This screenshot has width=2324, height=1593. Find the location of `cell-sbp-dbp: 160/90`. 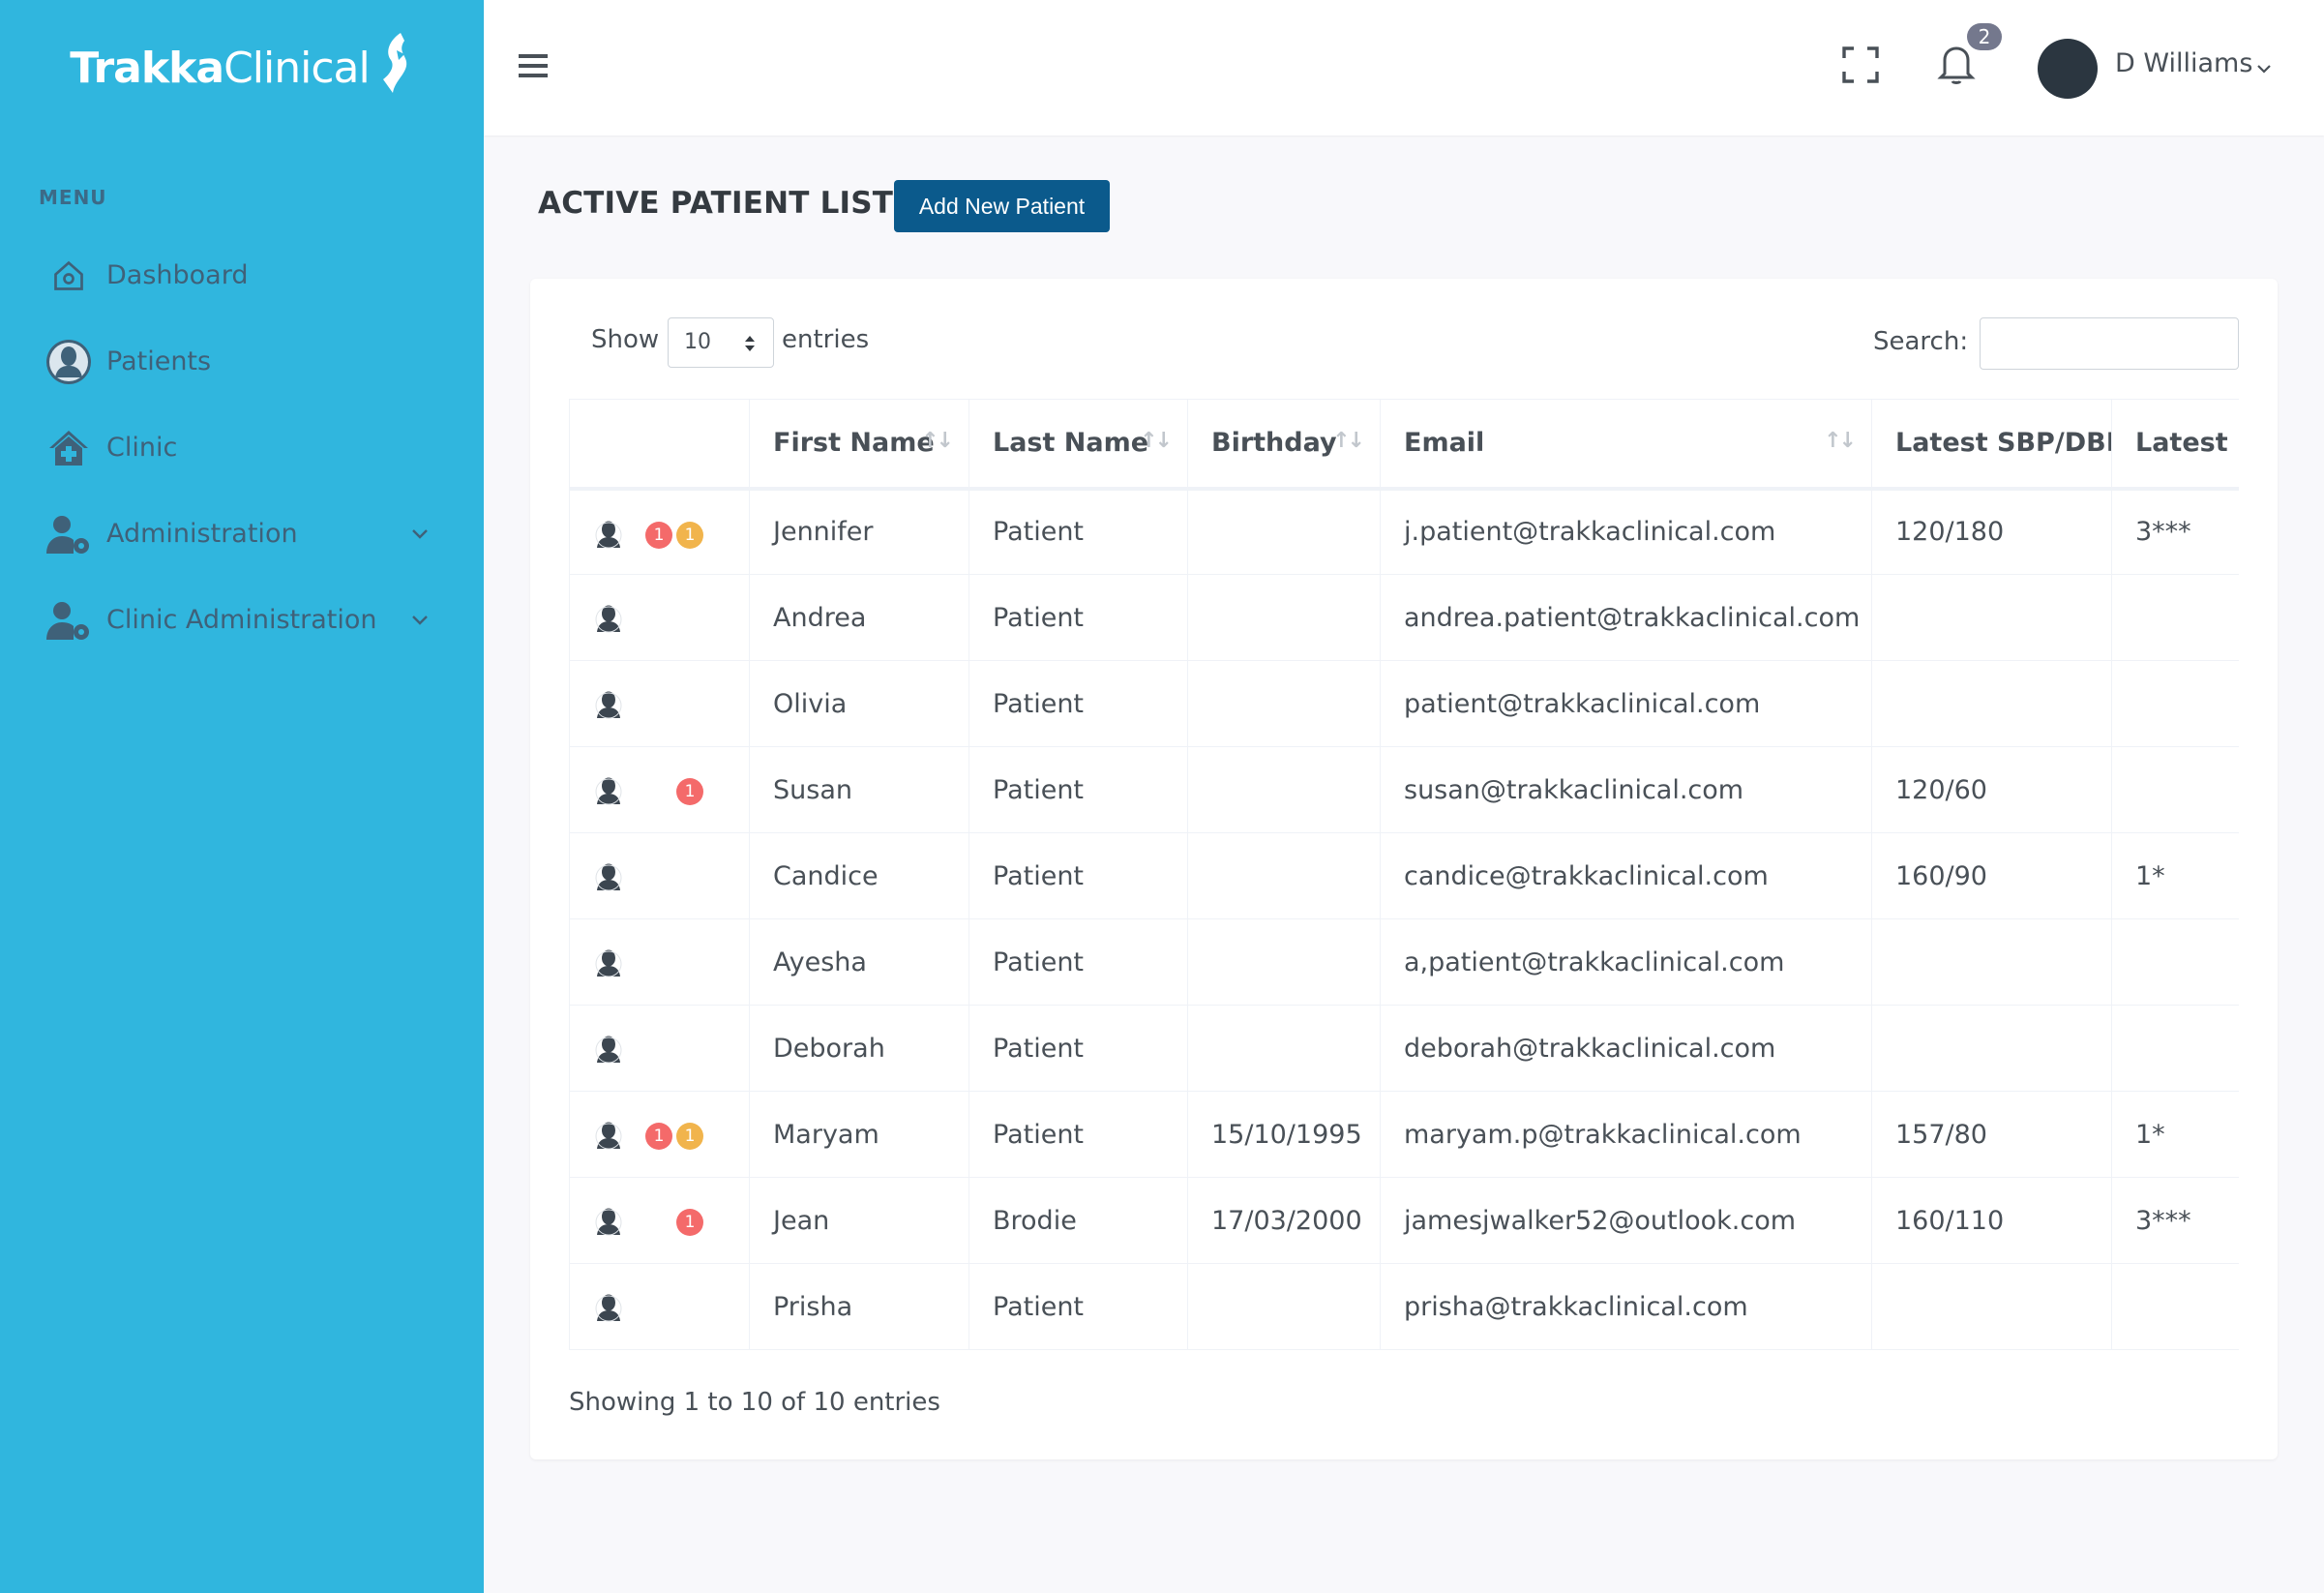

cell-sbp-dbp: 160/90 is located at coordinates (1992, 875).